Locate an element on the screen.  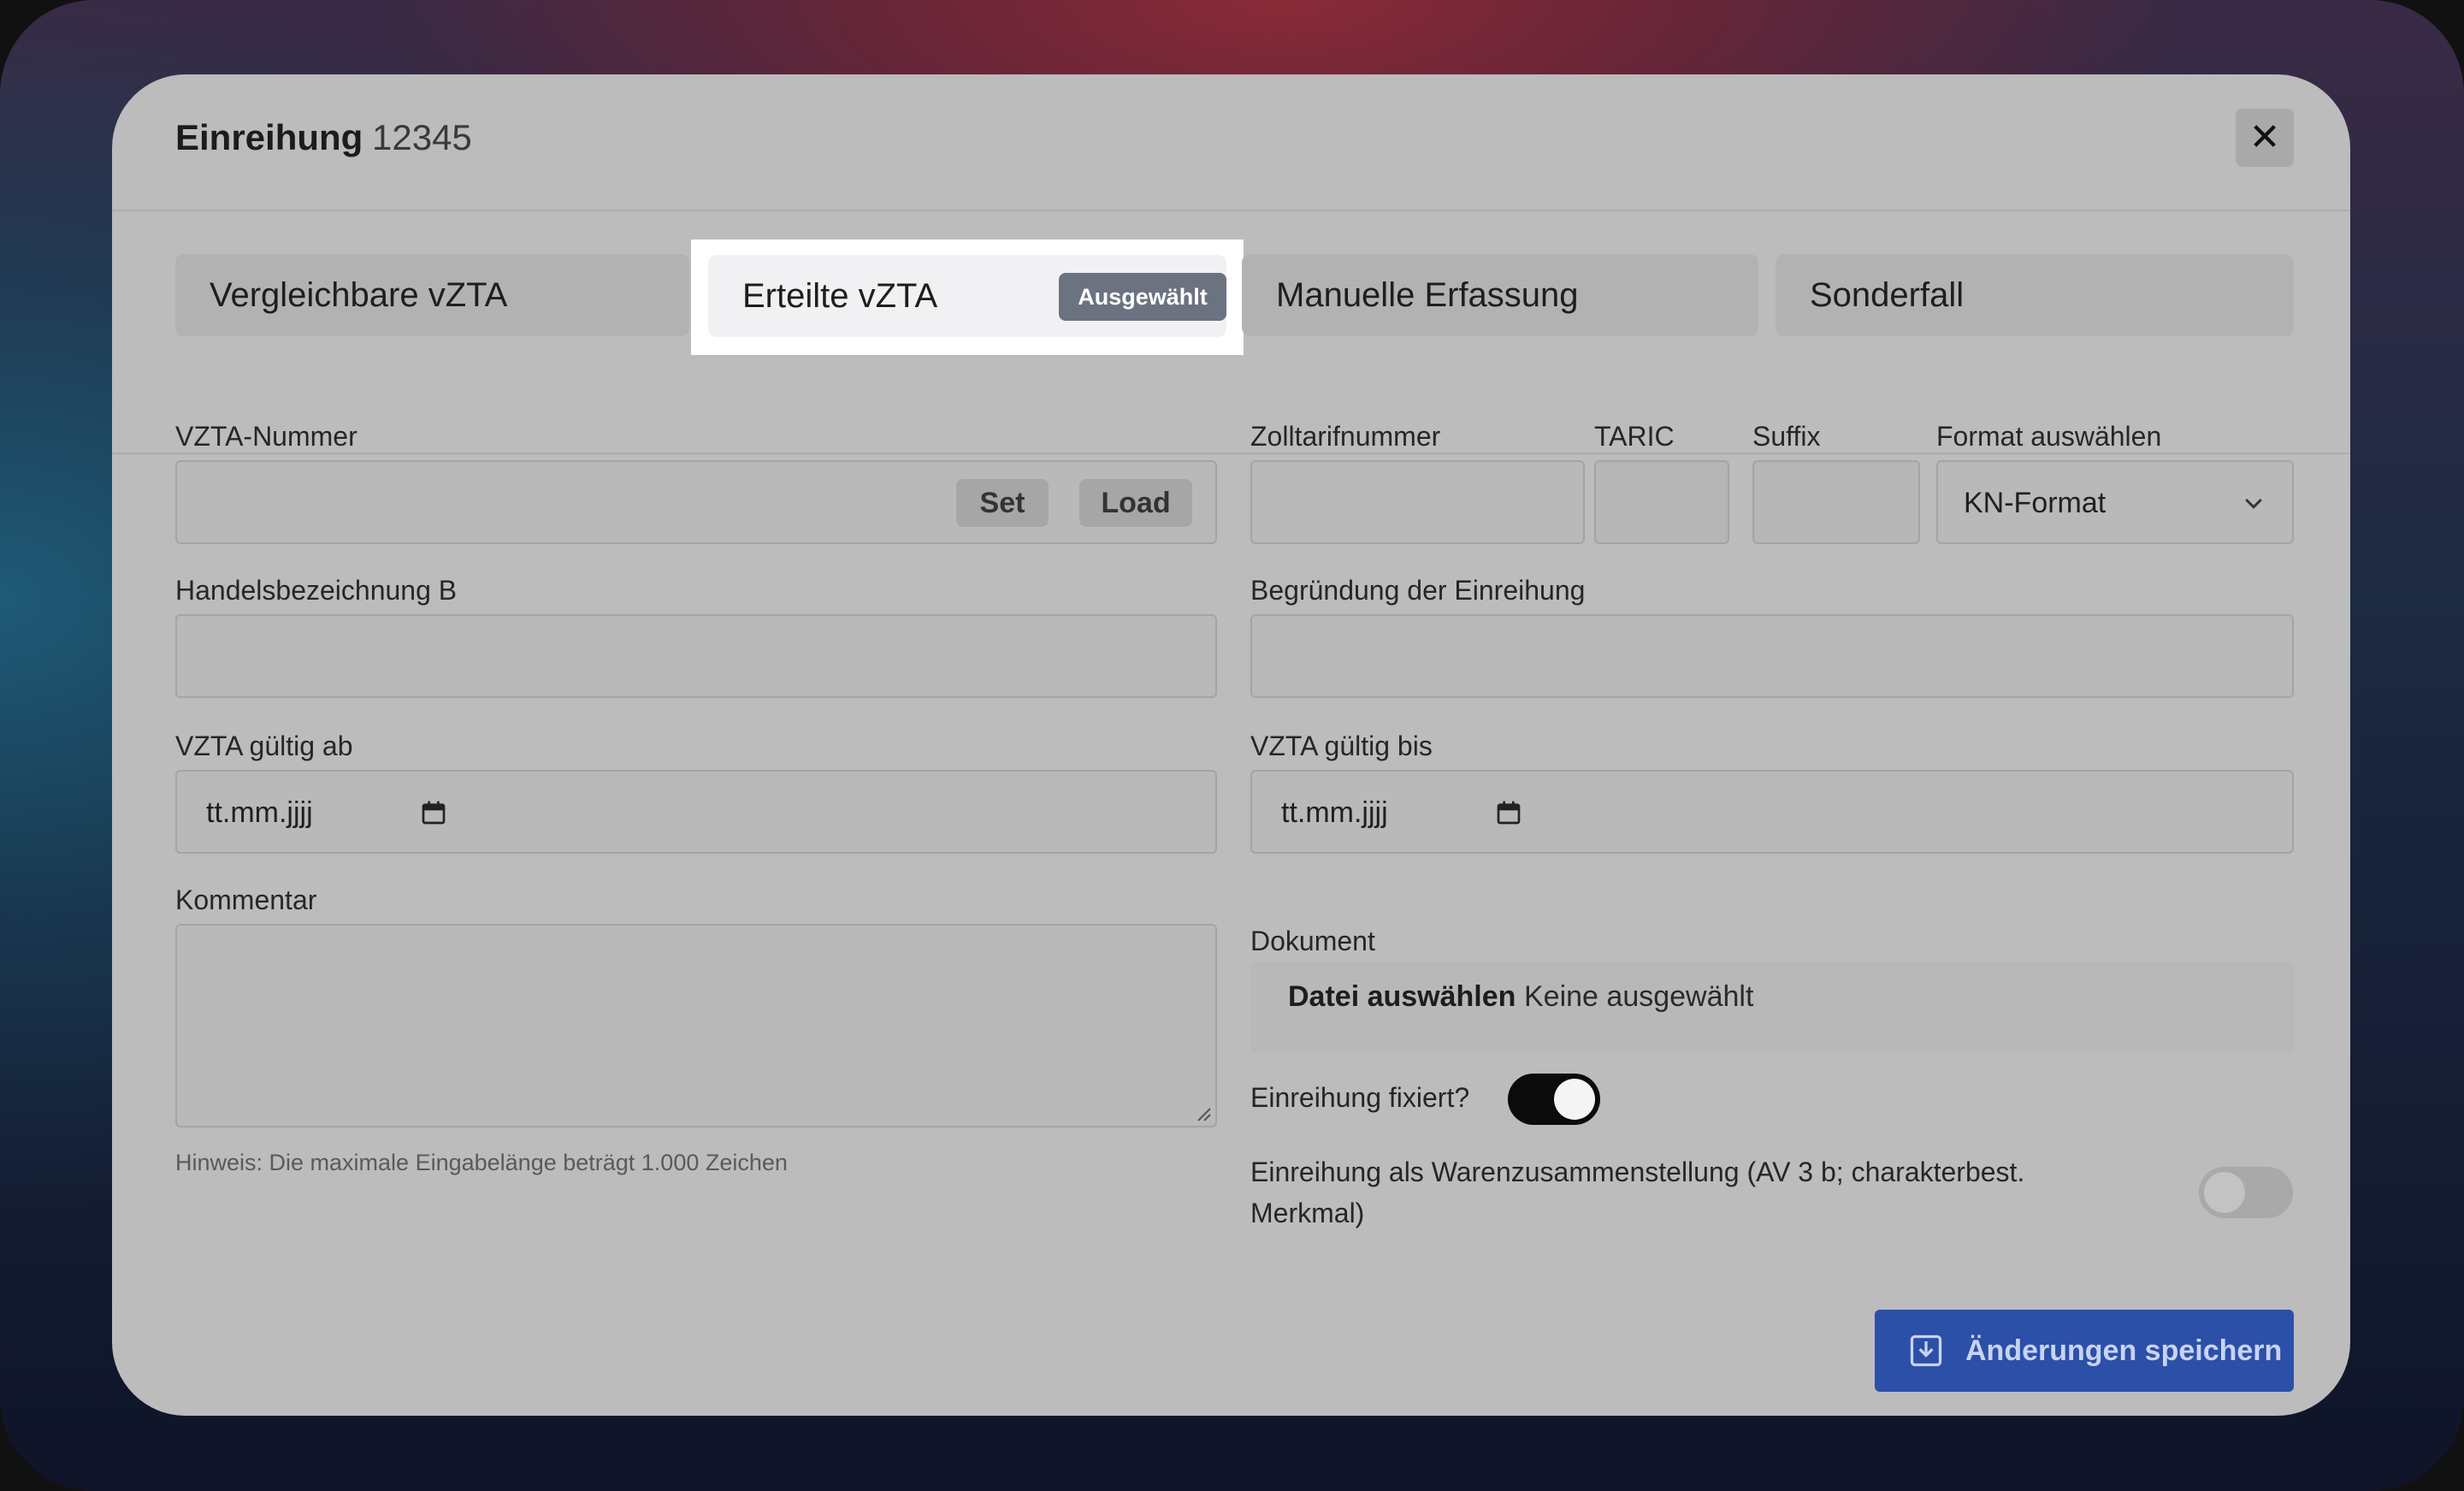
file-status: Keine ausgewählt is located at coordinates (1639, 996).